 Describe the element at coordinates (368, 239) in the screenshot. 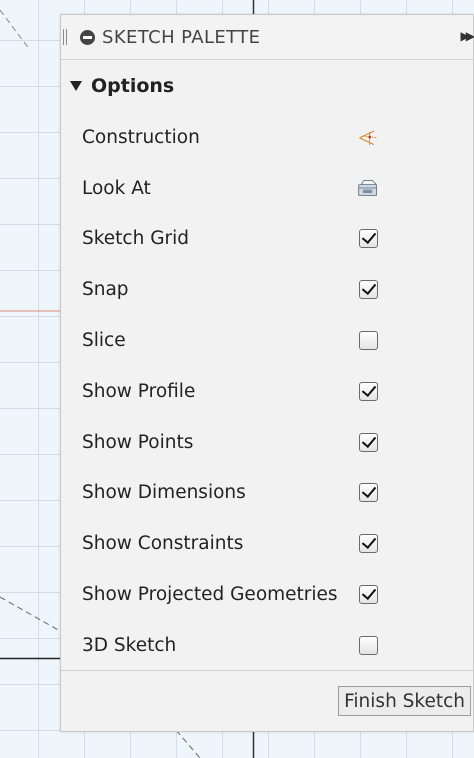

I see `sketch-grid-checkbox` at that location.